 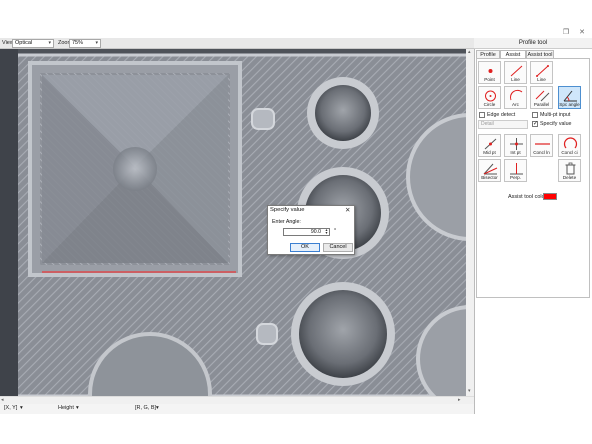 What do you see at coordinates (541, 97) in the screenshot?
I see `parallel-tool-button: Parallel` at bounding box center [541, 97].